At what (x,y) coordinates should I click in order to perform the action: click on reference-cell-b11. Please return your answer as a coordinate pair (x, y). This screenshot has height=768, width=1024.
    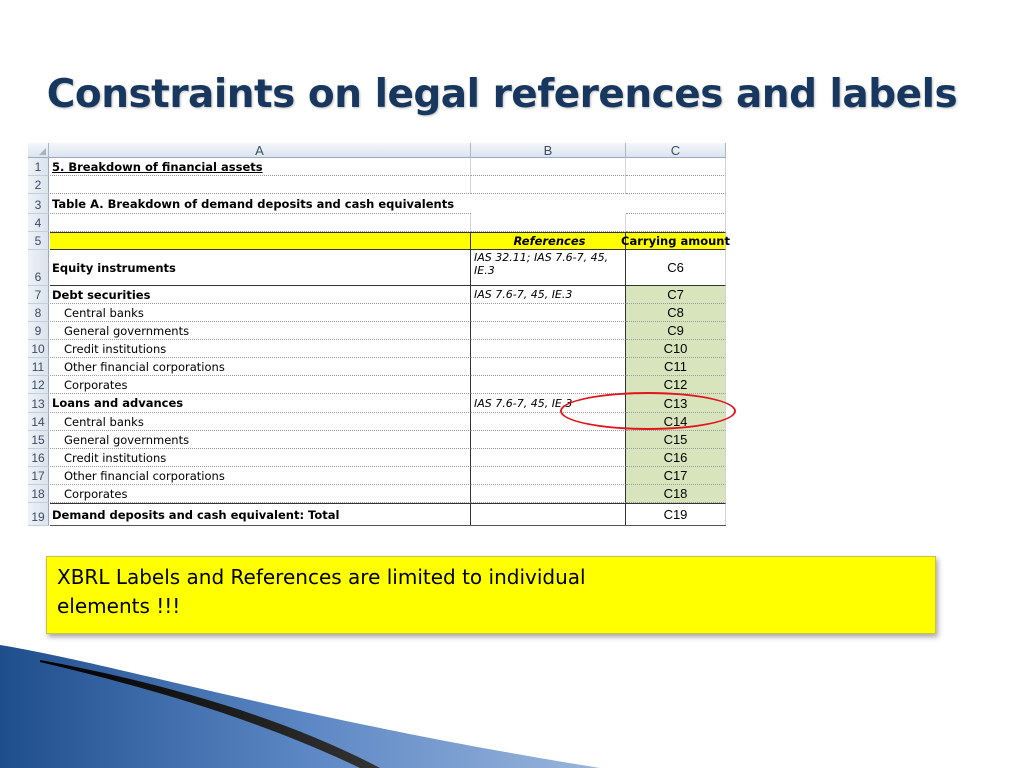
    Looking at the image, I should click on (548, 367).